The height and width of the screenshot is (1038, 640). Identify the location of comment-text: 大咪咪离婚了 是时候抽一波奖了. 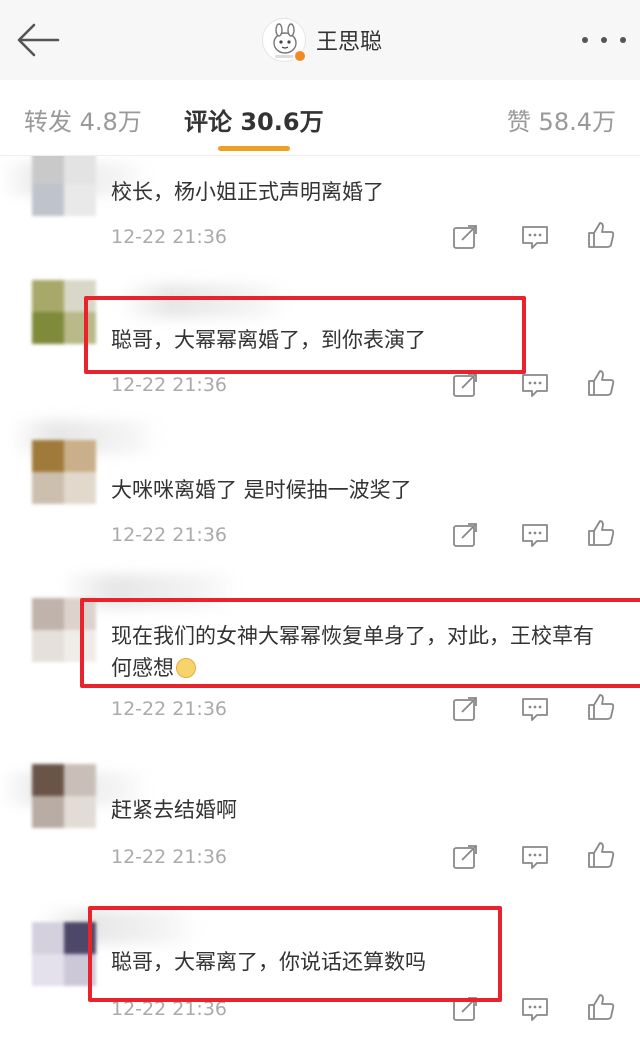
(261, 490).